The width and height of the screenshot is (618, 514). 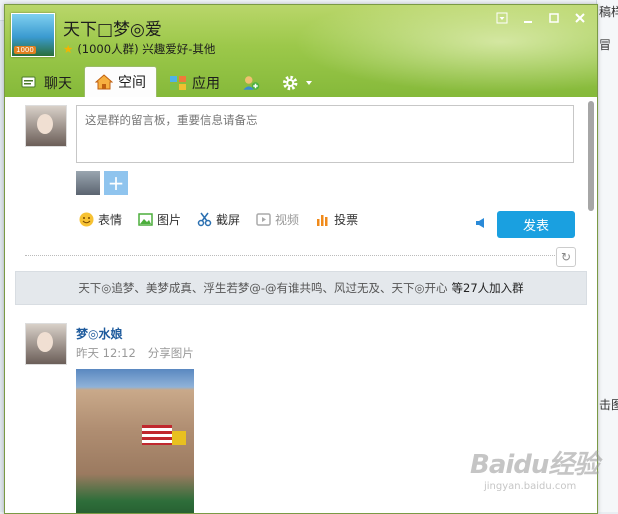 What do you see at coordinates (346, 220) in the screenshot?
I see `tool-label: 投票` at bounding box center [346, 220].